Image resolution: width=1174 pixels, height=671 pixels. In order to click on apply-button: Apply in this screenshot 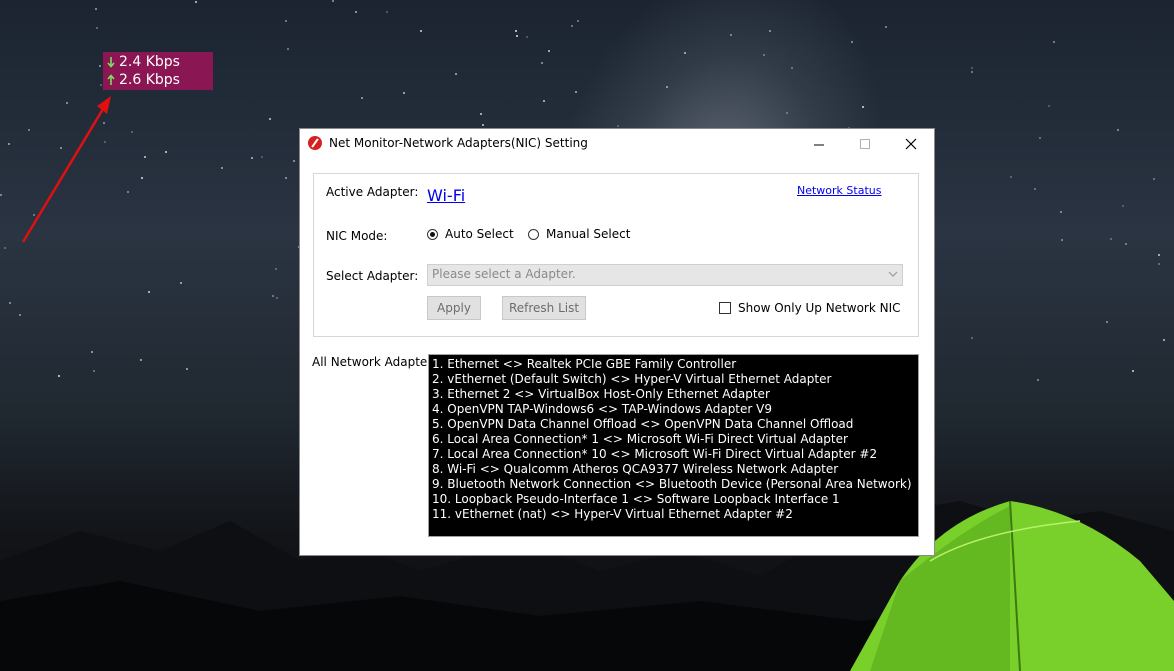, I will do `click(454, 308)`.